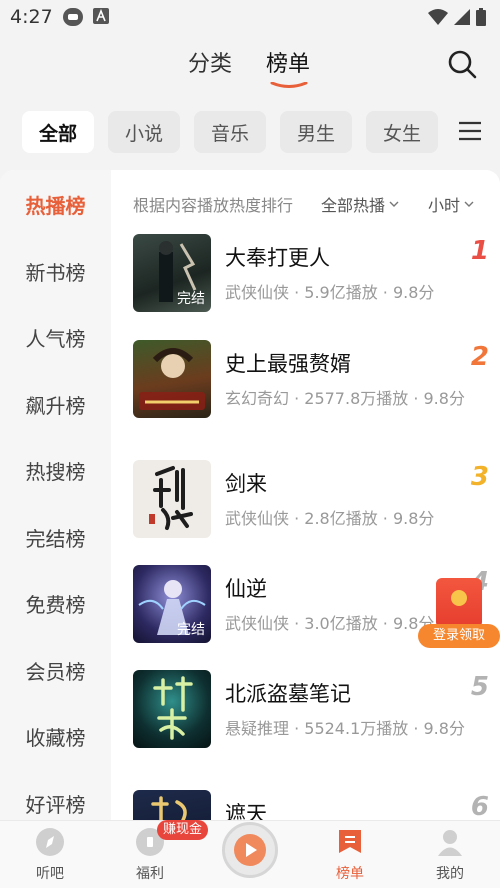 This screenshot has height=888, width=500. What do you see at coordinates (289, 85) in the screenshot?
I see `active-tab-indicator` at bounding box center [289, 85].